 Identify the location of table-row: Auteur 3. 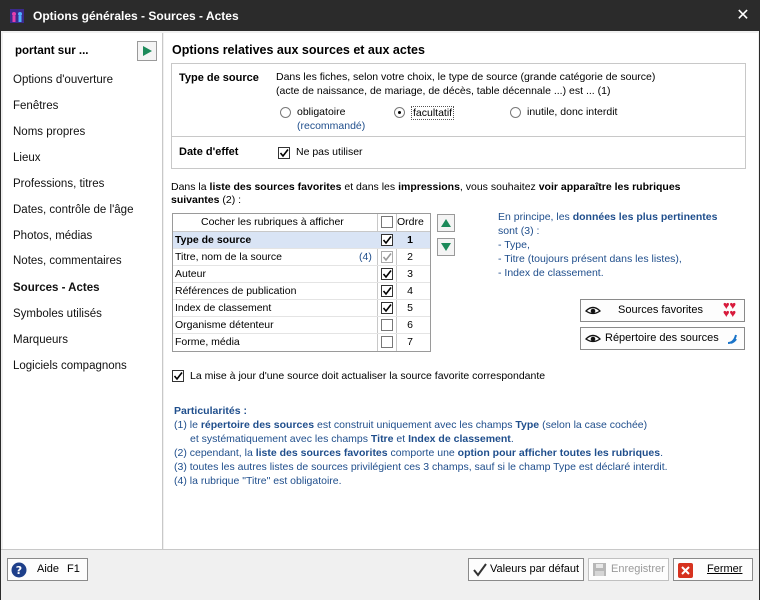
(301, 274).